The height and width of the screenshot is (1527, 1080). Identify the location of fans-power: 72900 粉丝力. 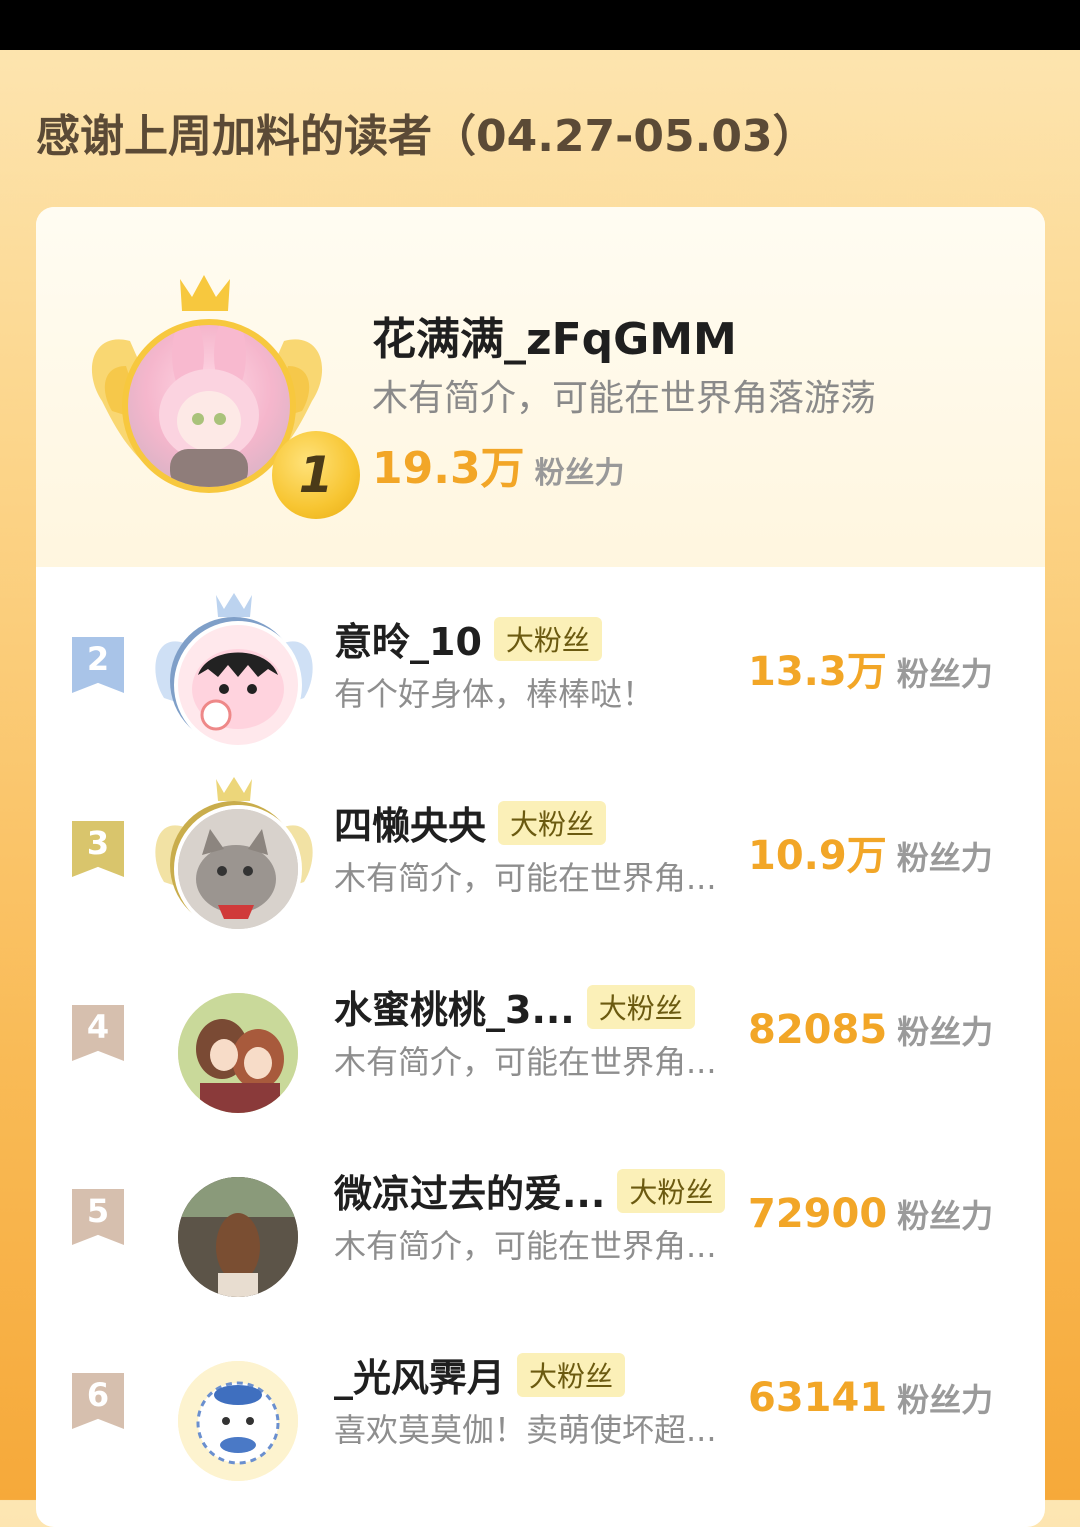
(870, 1214).